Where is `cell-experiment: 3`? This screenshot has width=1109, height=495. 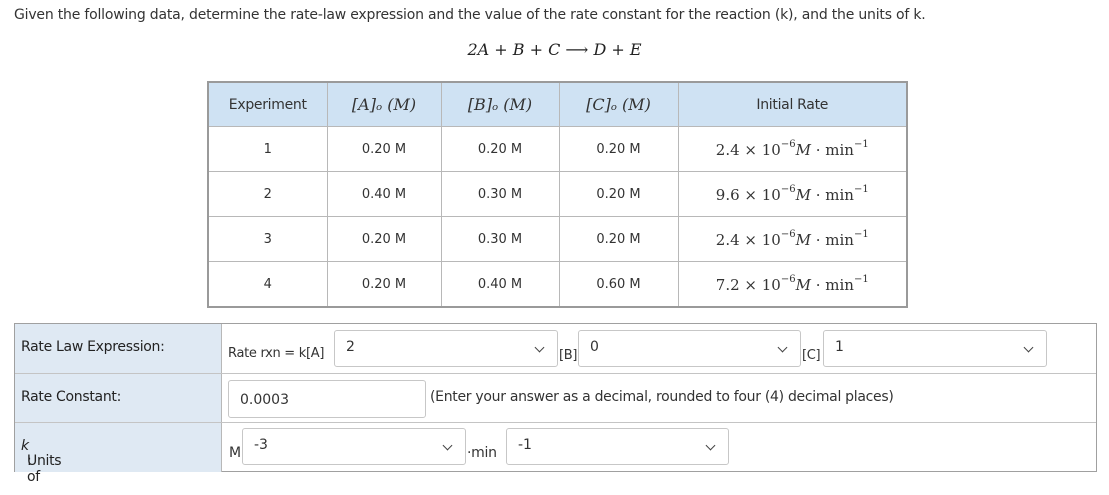
cell-experiment: 3 is located at coordinates (267, 239).